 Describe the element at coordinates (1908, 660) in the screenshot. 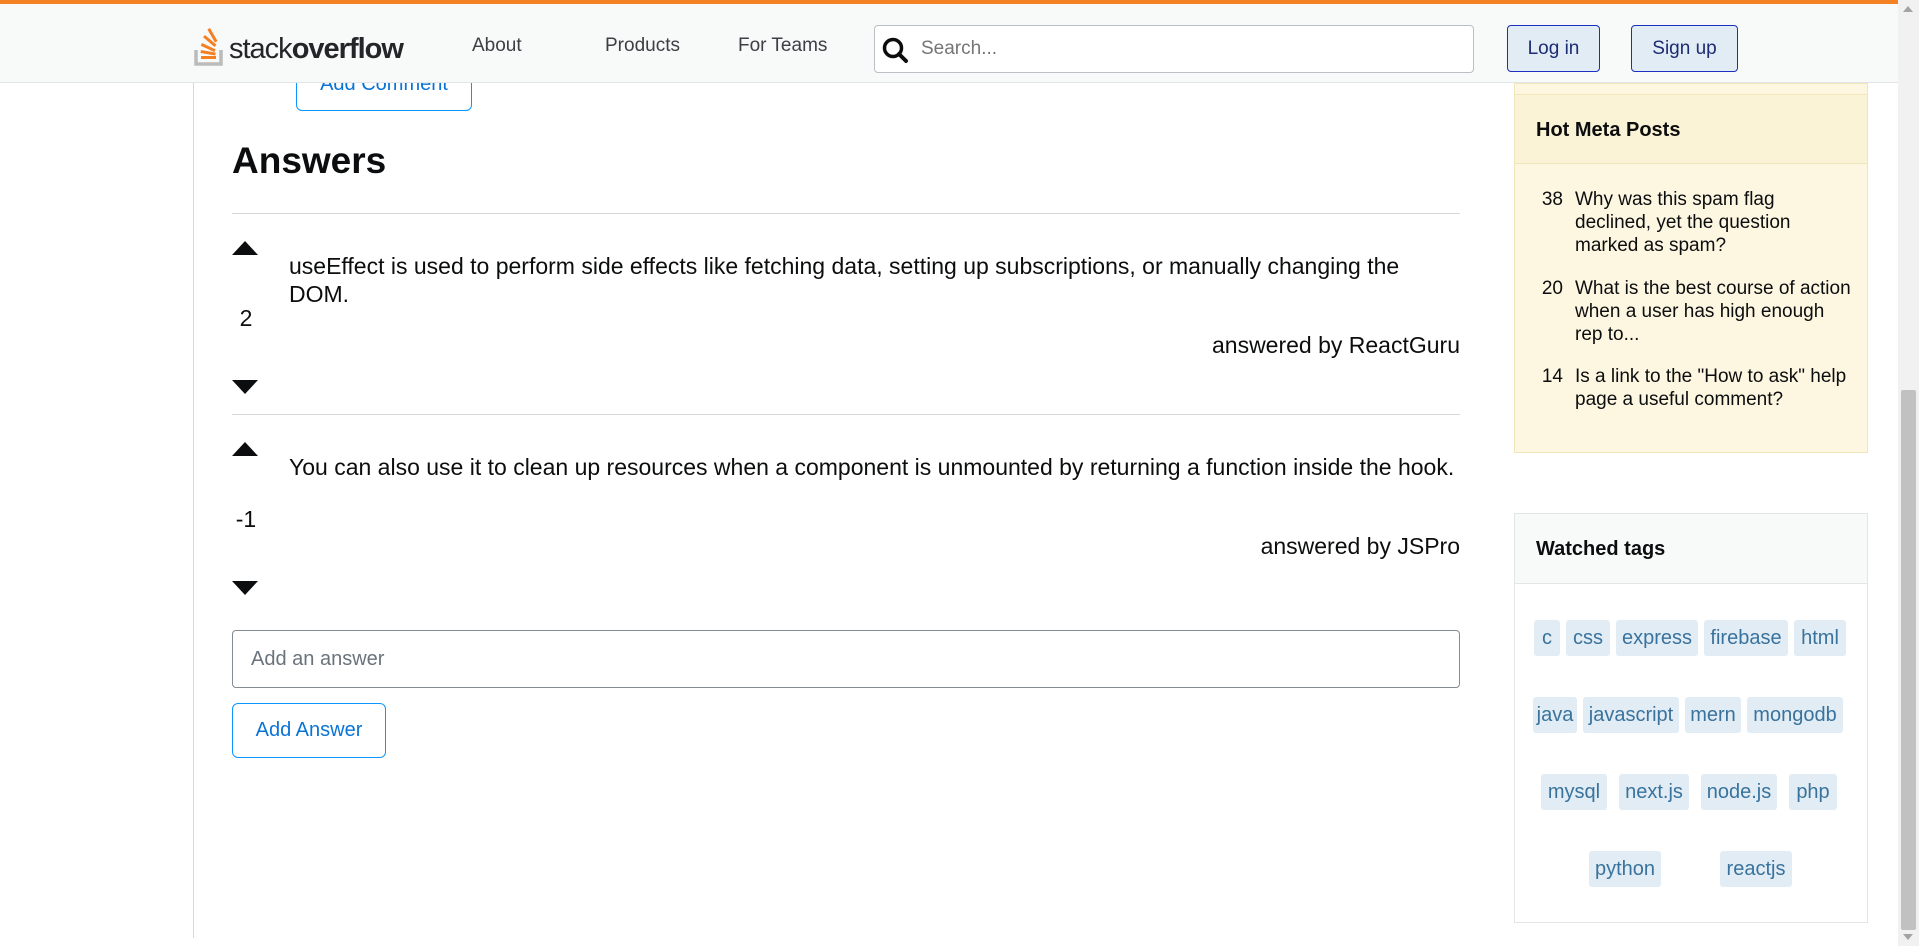

I see `scrollbar-thumb` at that location.